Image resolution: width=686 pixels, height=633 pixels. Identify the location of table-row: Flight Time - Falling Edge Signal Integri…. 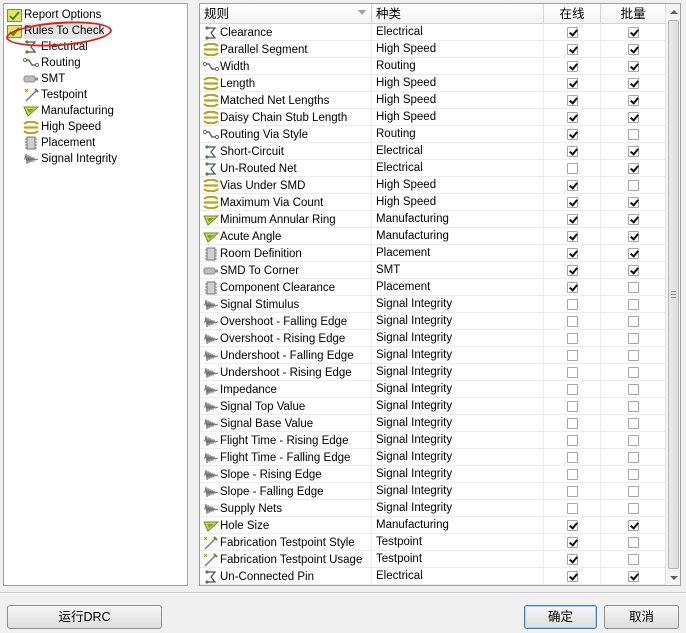
(433, 457).